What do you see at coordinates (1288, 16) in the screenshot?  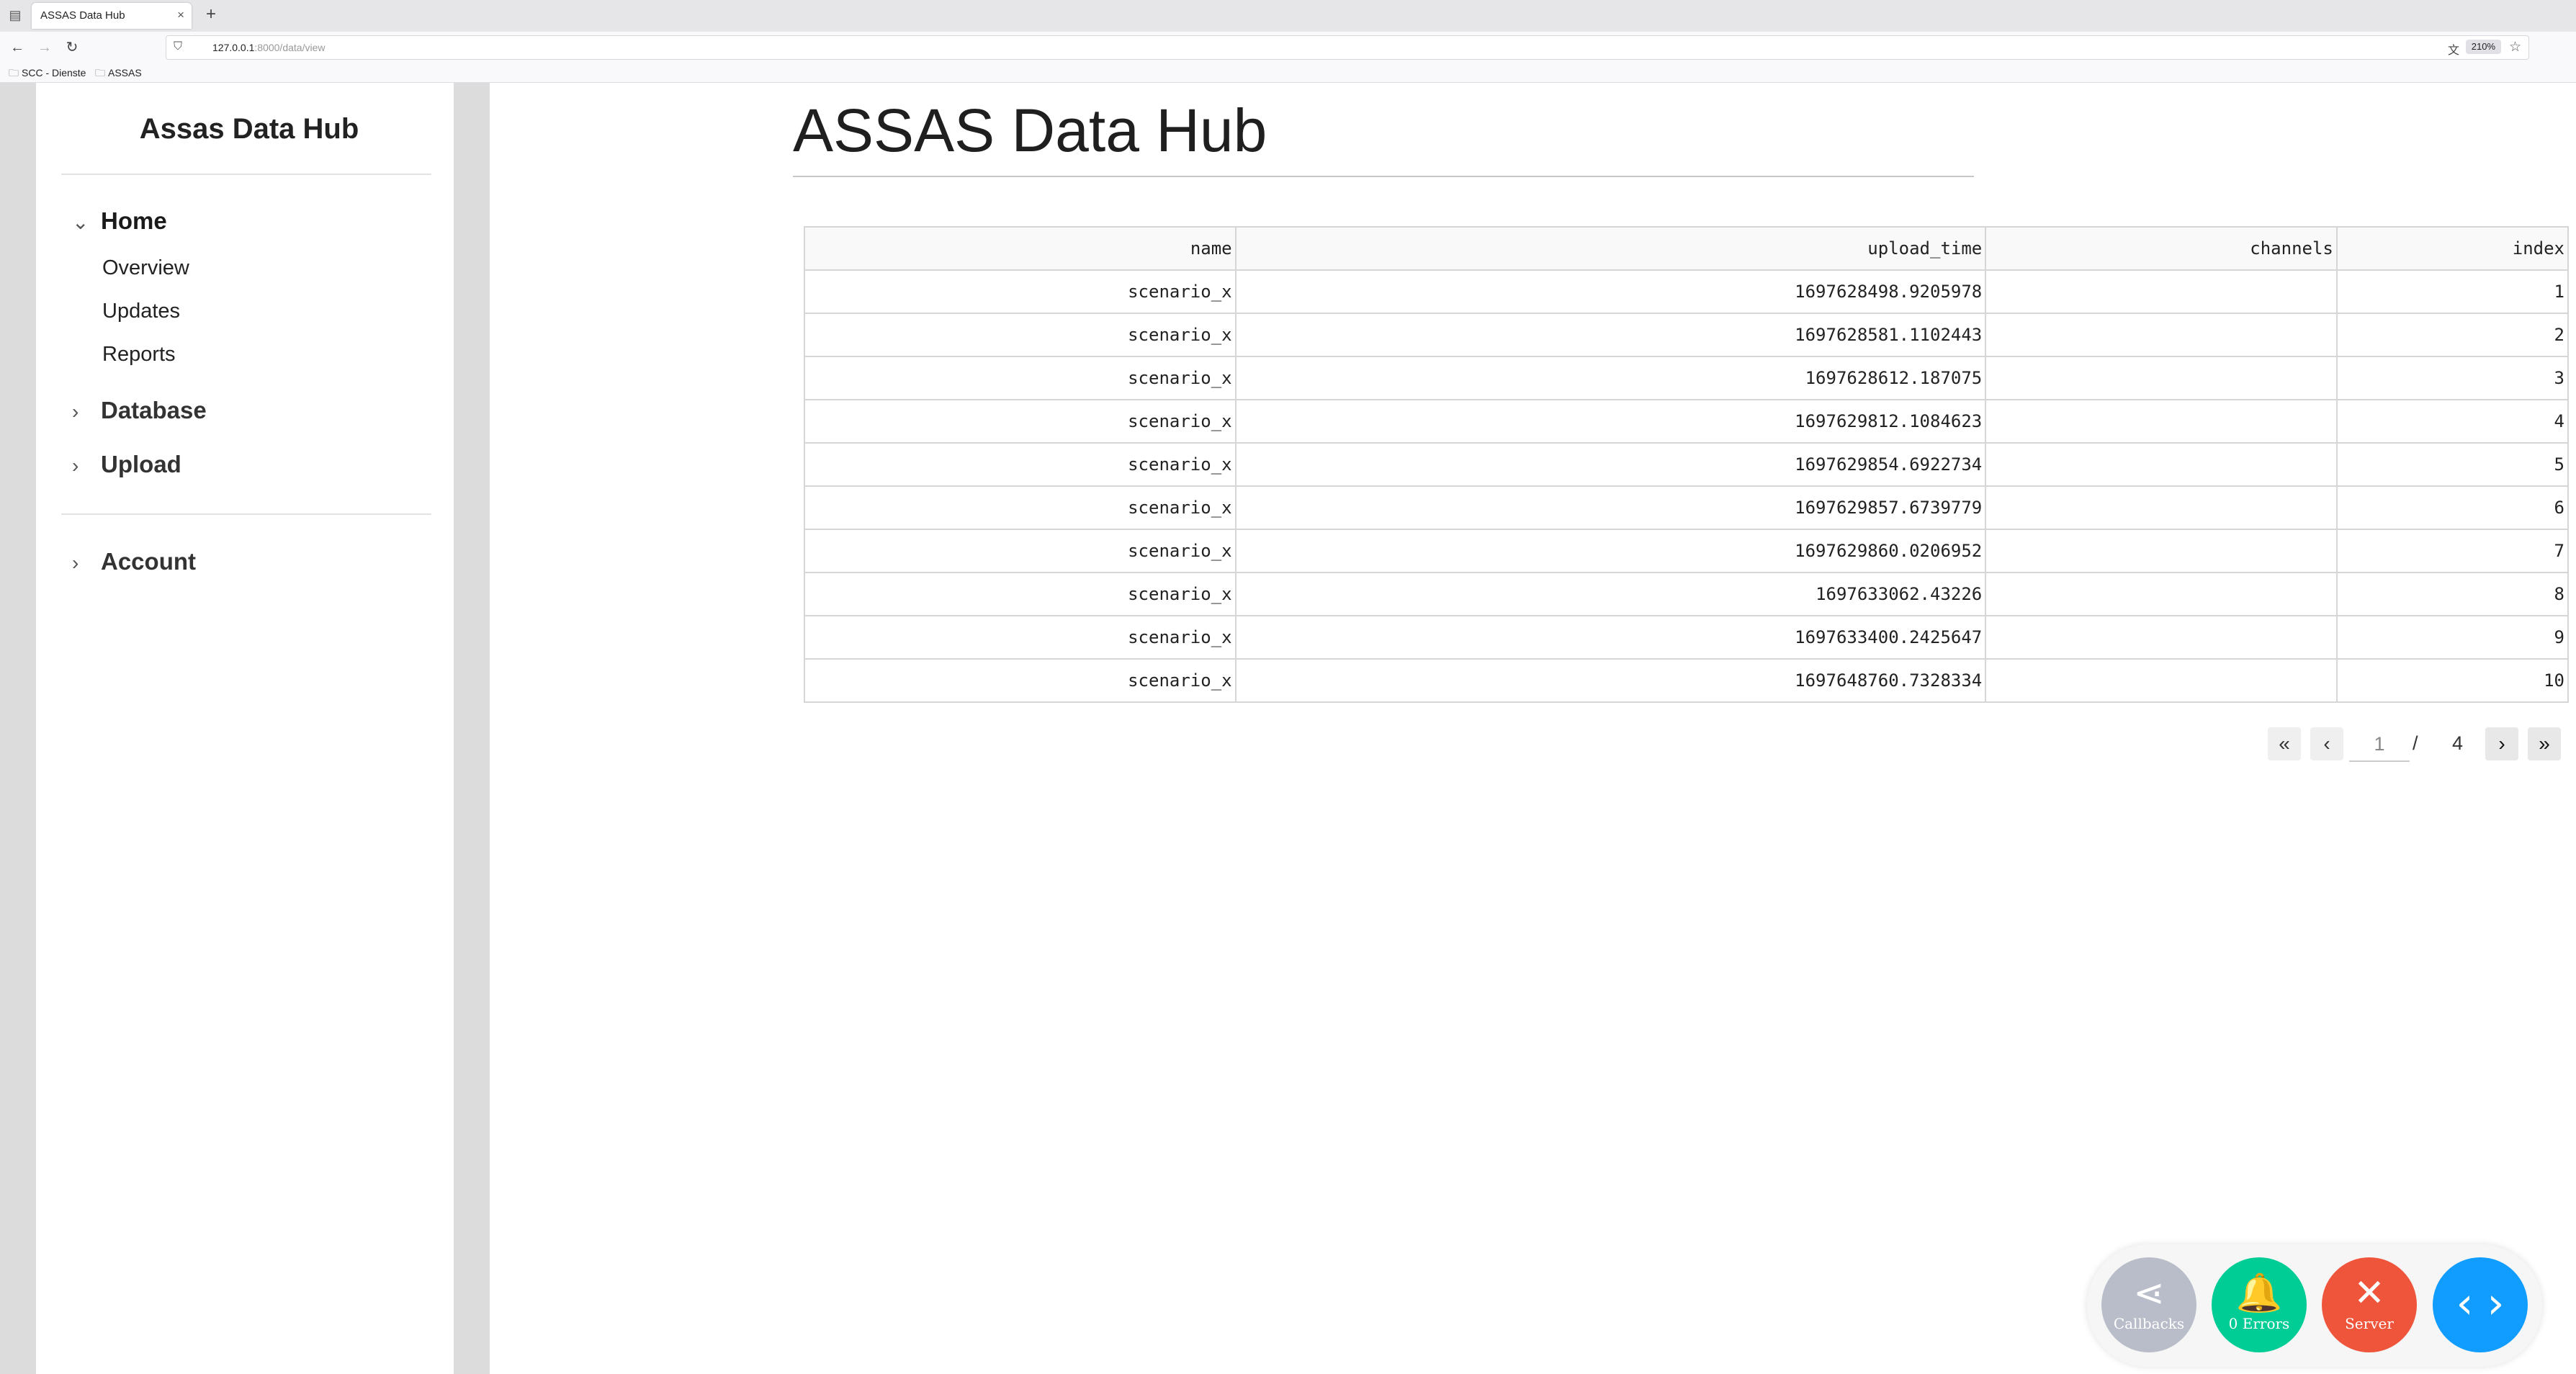 I see `browser-tab-bar: ▤ ASSAS Data Hub × +` at bounding box center [1288, 16].